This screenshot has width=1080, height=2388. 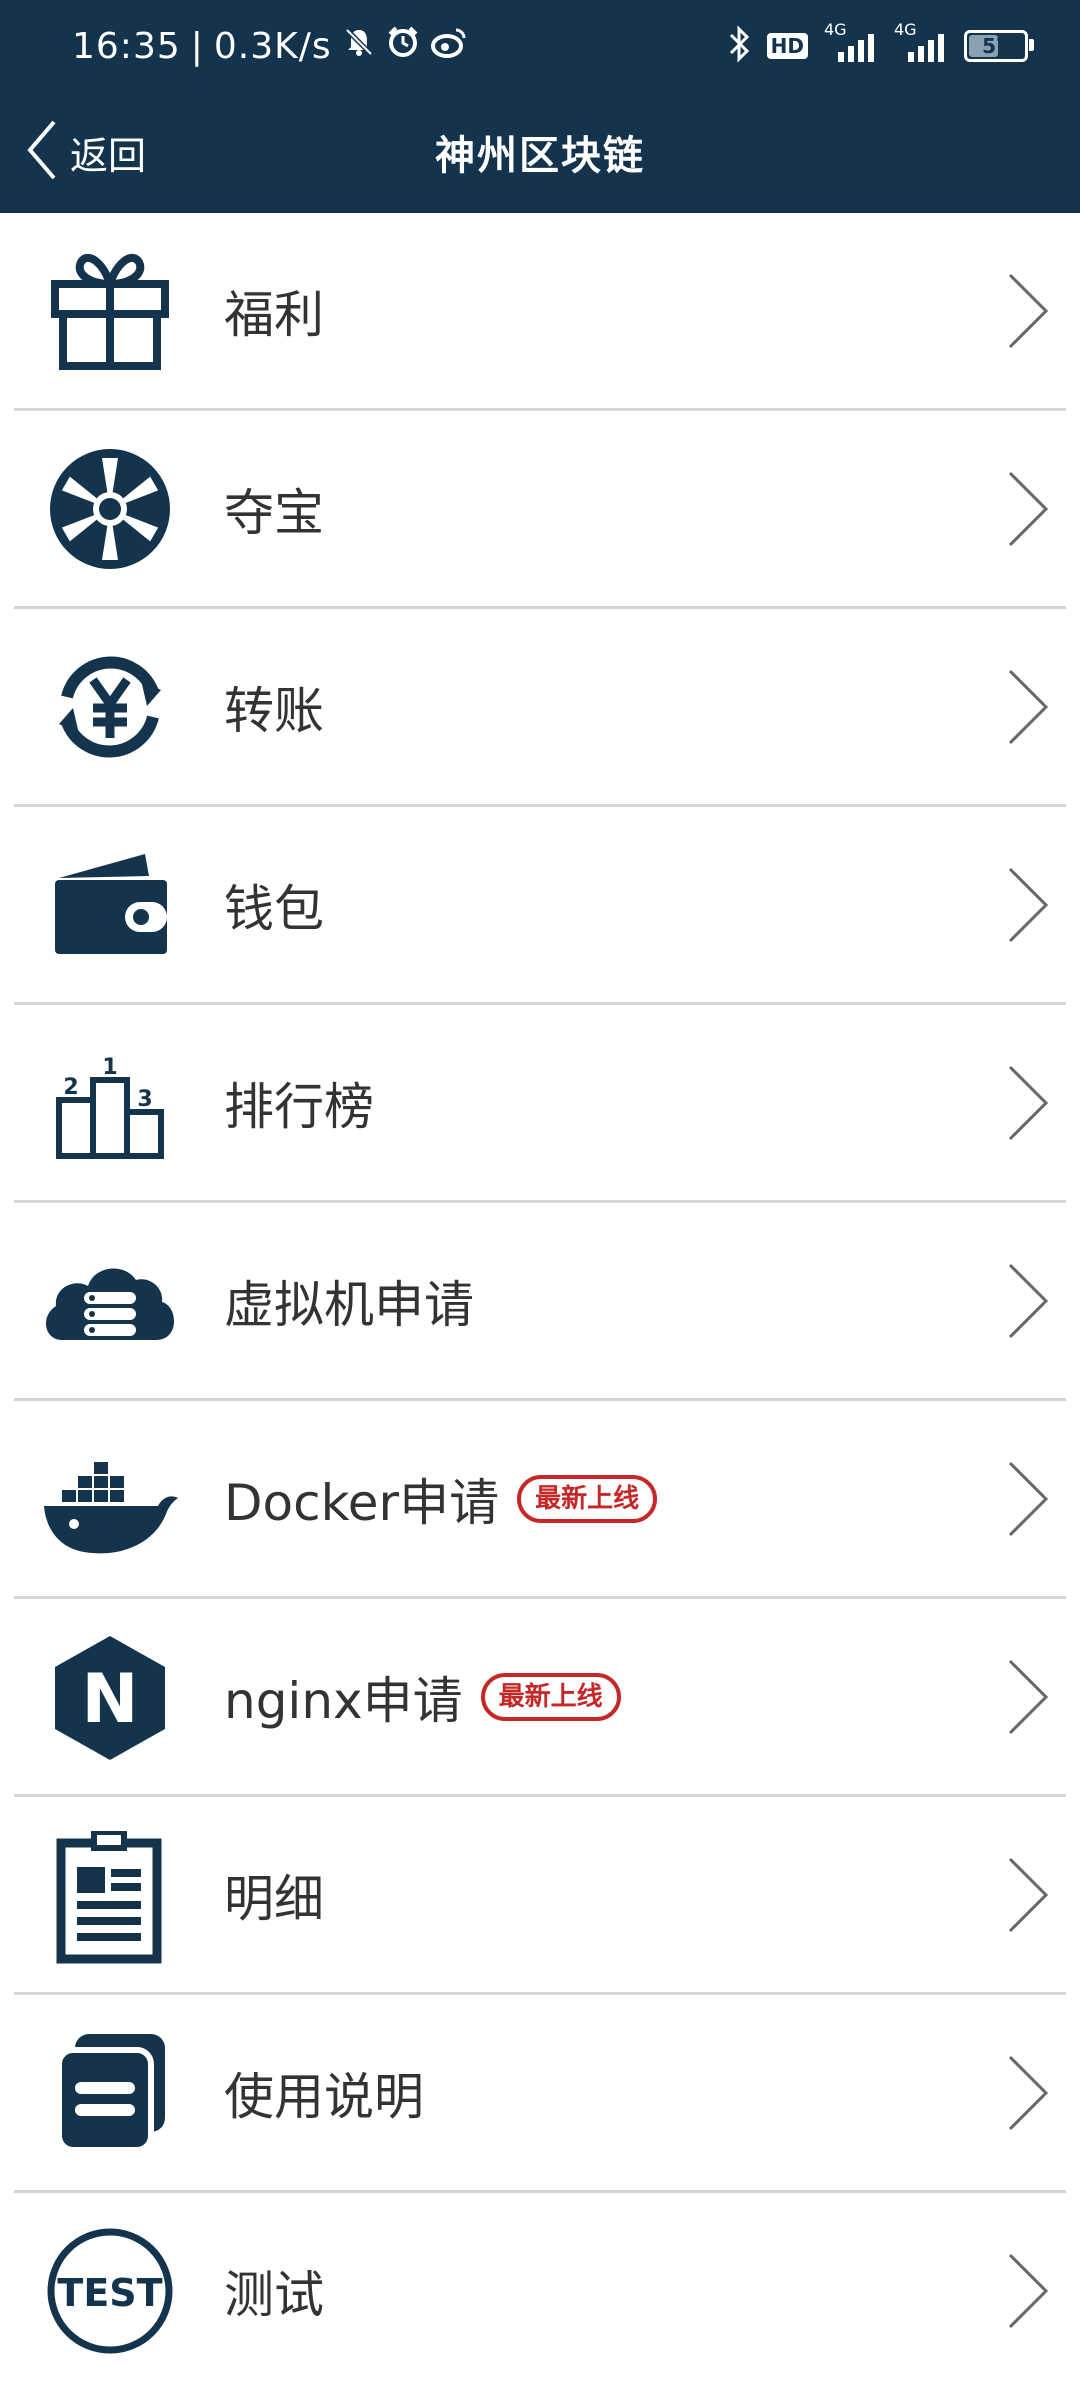 What do you see at coordinates (274, 1898) in the screenshot?
I see `menu-item-text: 明细` at bounding box center [274, 1898].